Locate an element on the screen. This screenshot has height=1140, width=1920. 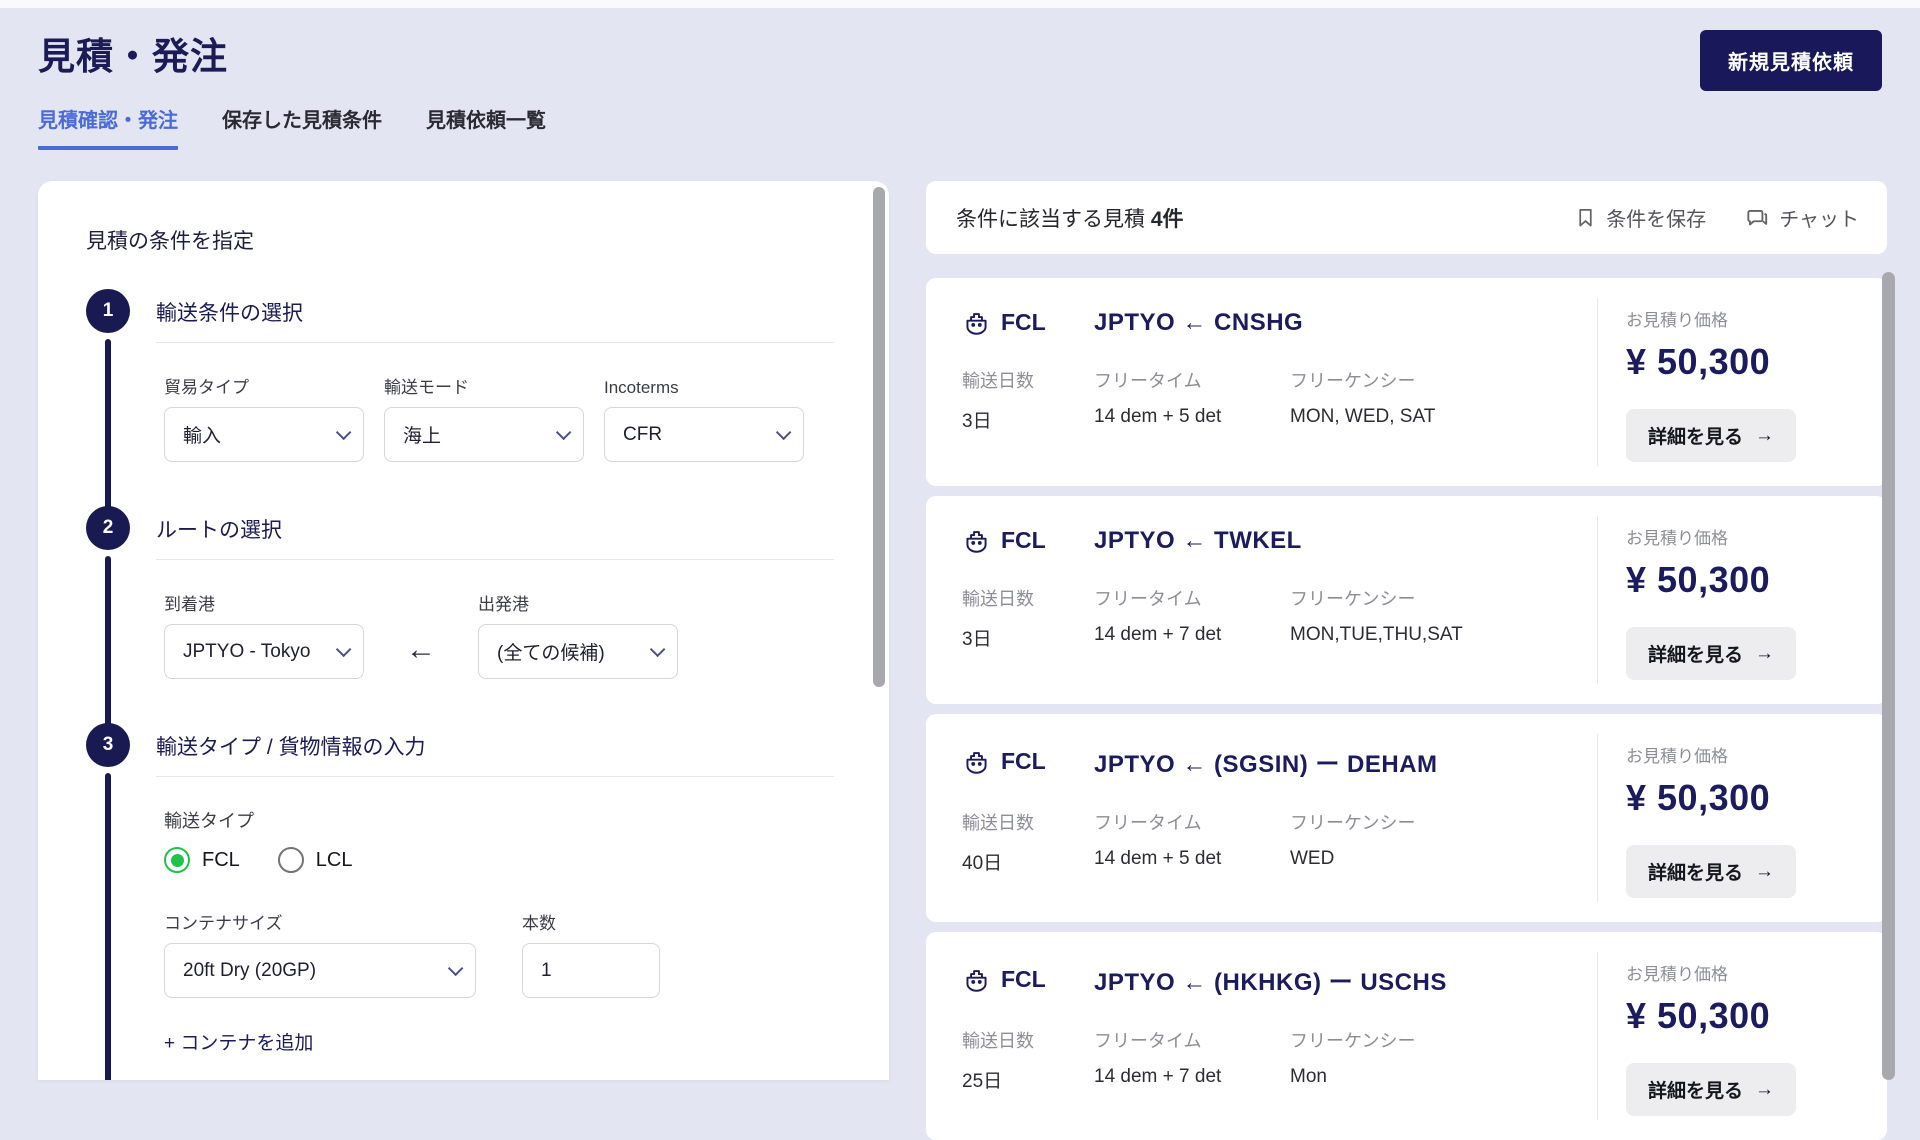
chat-label: チャット is located at coordinates (1819, 220).